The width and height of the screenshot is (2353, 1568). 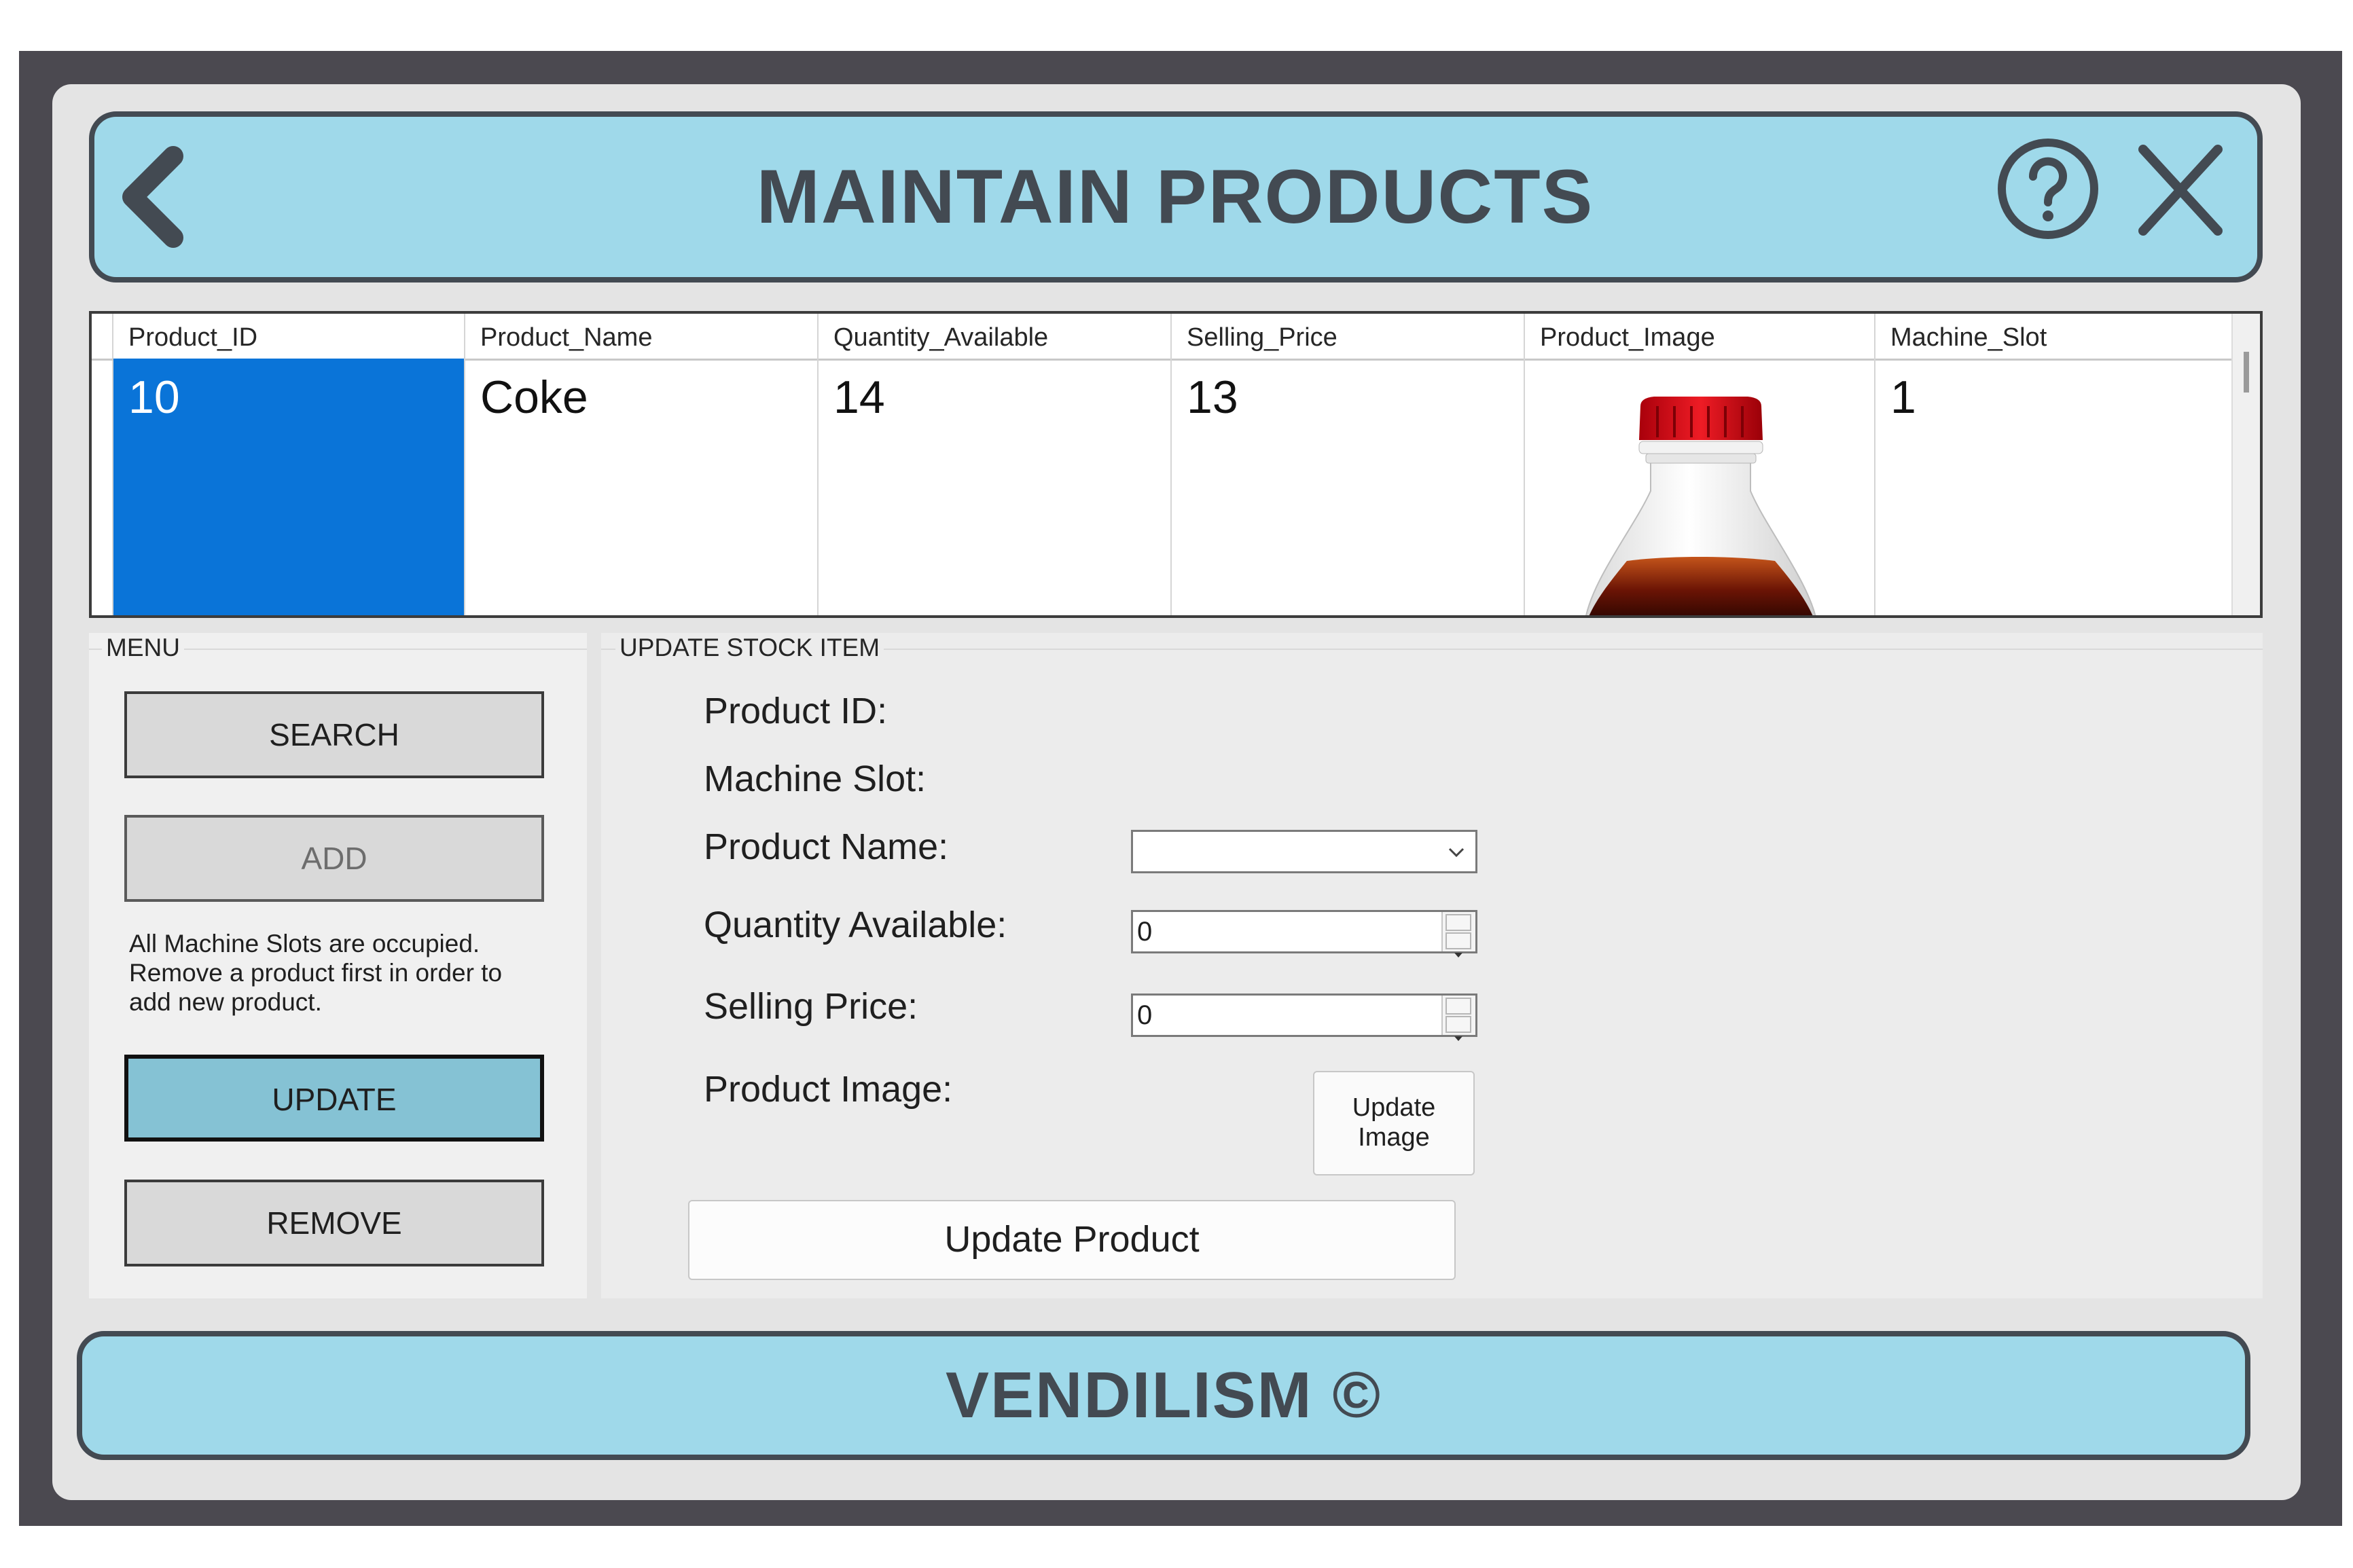 What do you see at coordinates (334, 1223) in the screenshot?
I see `remove-button: REMOVE` at bounding box center [334, 1223].